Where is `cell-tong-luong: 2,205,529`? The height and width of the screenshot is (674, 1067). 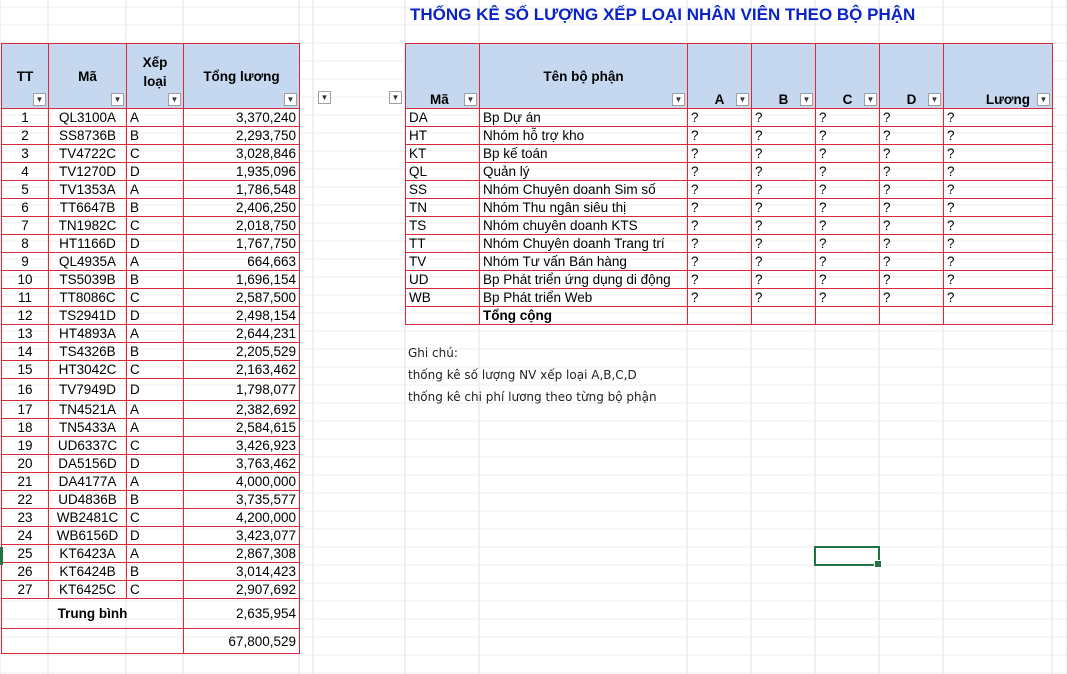 cell-tong-luong: 2,205,529 is located at coordinates (241, 351).